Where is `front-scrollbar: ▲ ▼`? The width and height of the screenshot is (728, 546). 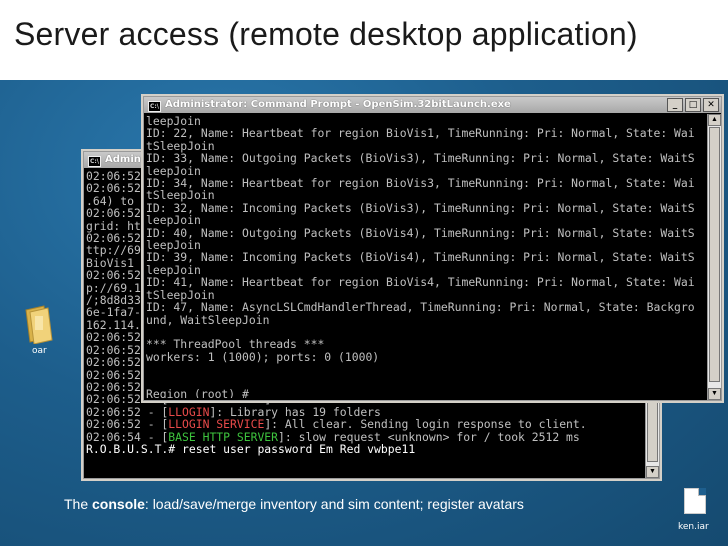
front-scrollbar: ▲ ▼ is located at coordinates (714, 257).